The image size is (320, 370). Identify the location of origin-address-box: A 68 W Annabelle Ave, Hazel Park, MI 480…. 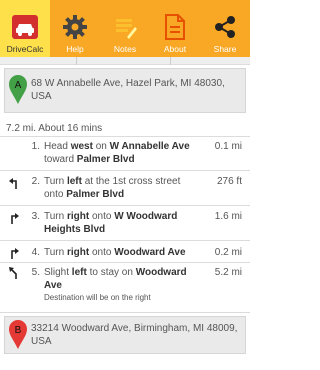
(125, 90).